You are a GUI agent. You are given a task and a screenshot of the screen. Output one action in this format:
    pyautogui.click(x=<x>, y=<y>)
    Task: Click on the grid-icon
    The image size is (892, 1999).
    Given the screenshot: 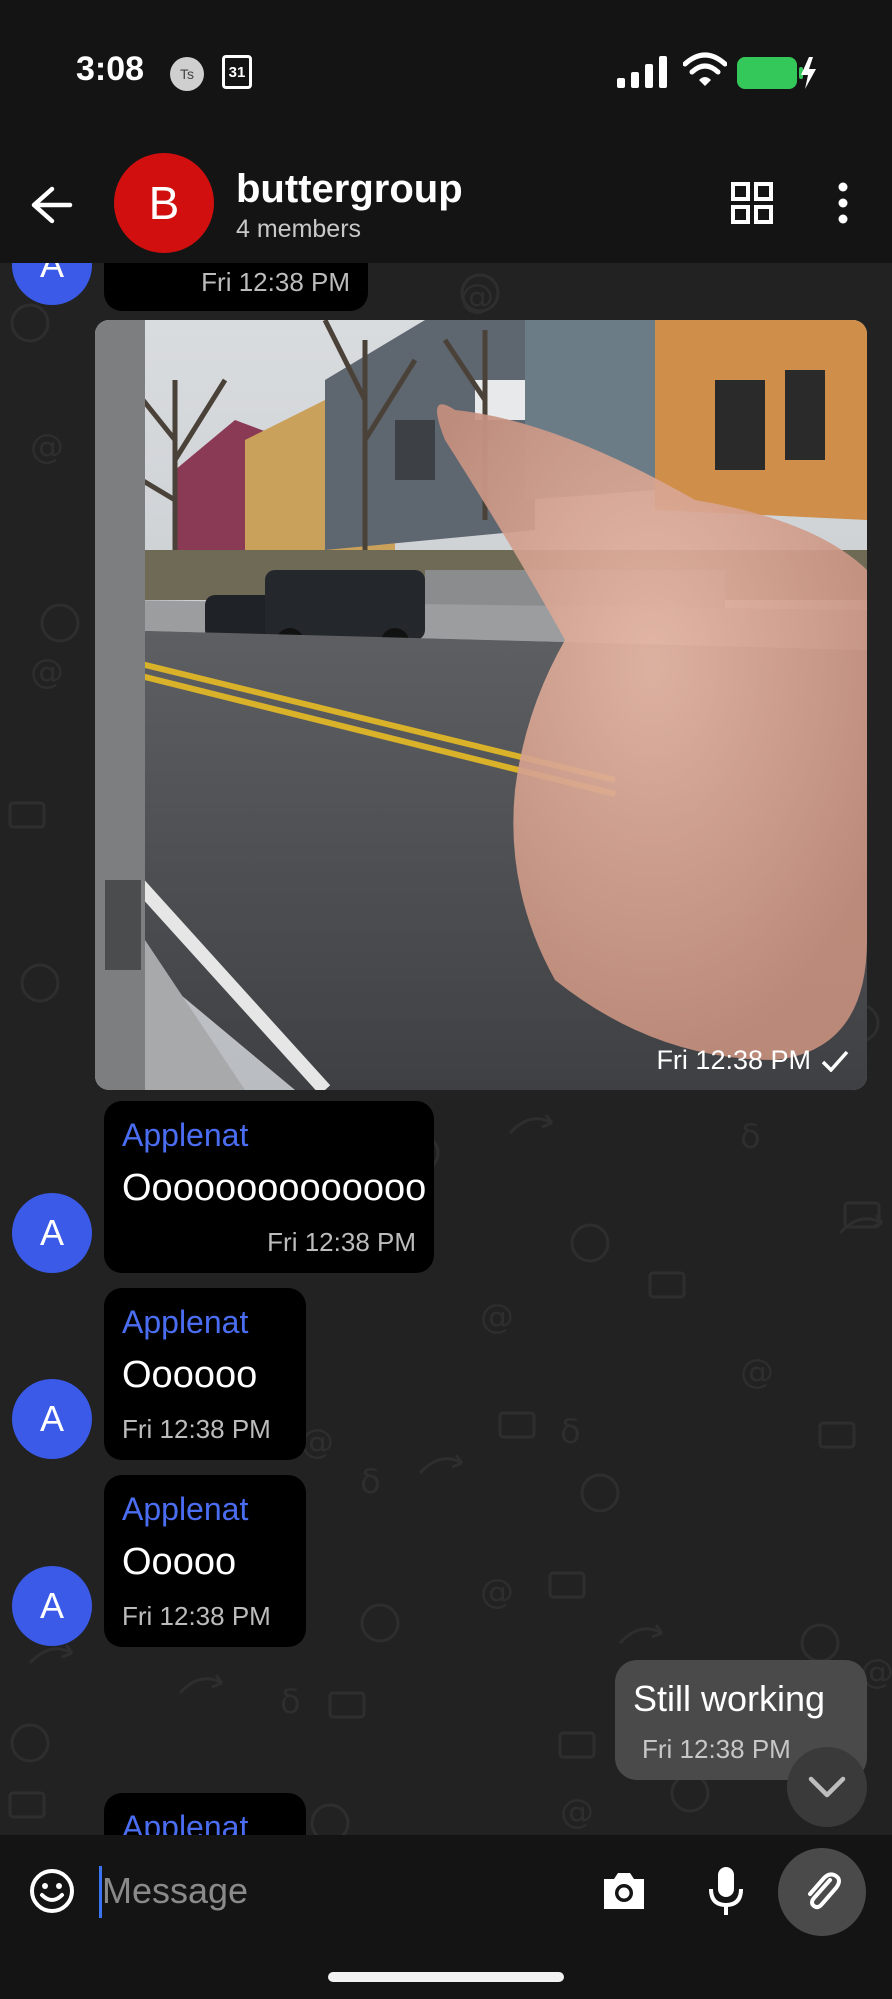 What is the action you would take?
    pyautogui.click(x=752, y=203)
    